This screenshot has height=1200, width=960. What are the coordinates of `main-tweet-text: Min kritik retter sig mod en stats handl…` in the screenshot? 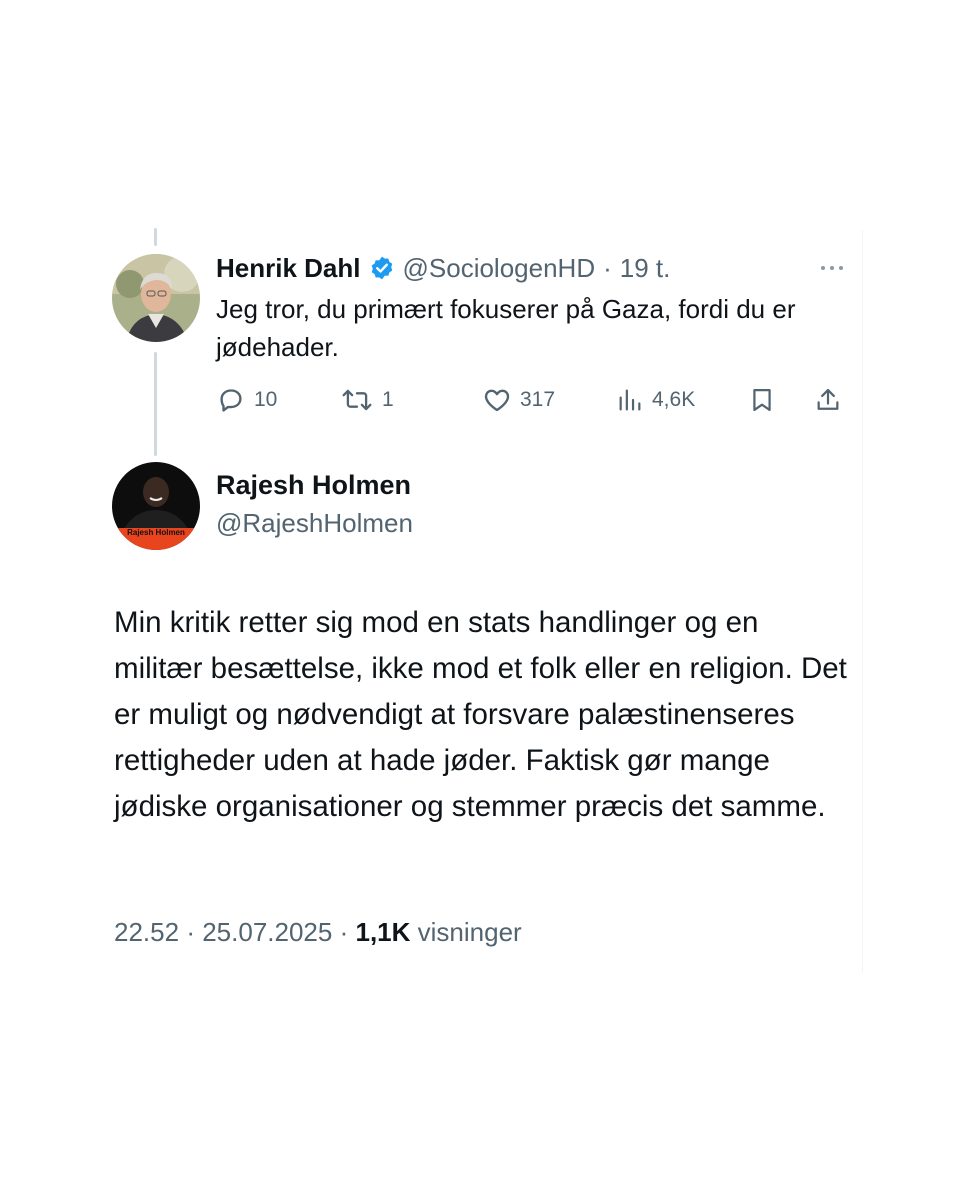 It's located at (480, 714).